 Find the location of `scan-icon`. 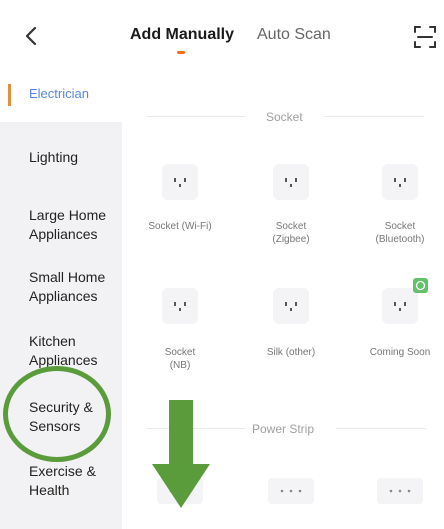

scan-icon is located at coordinates (425, 37).